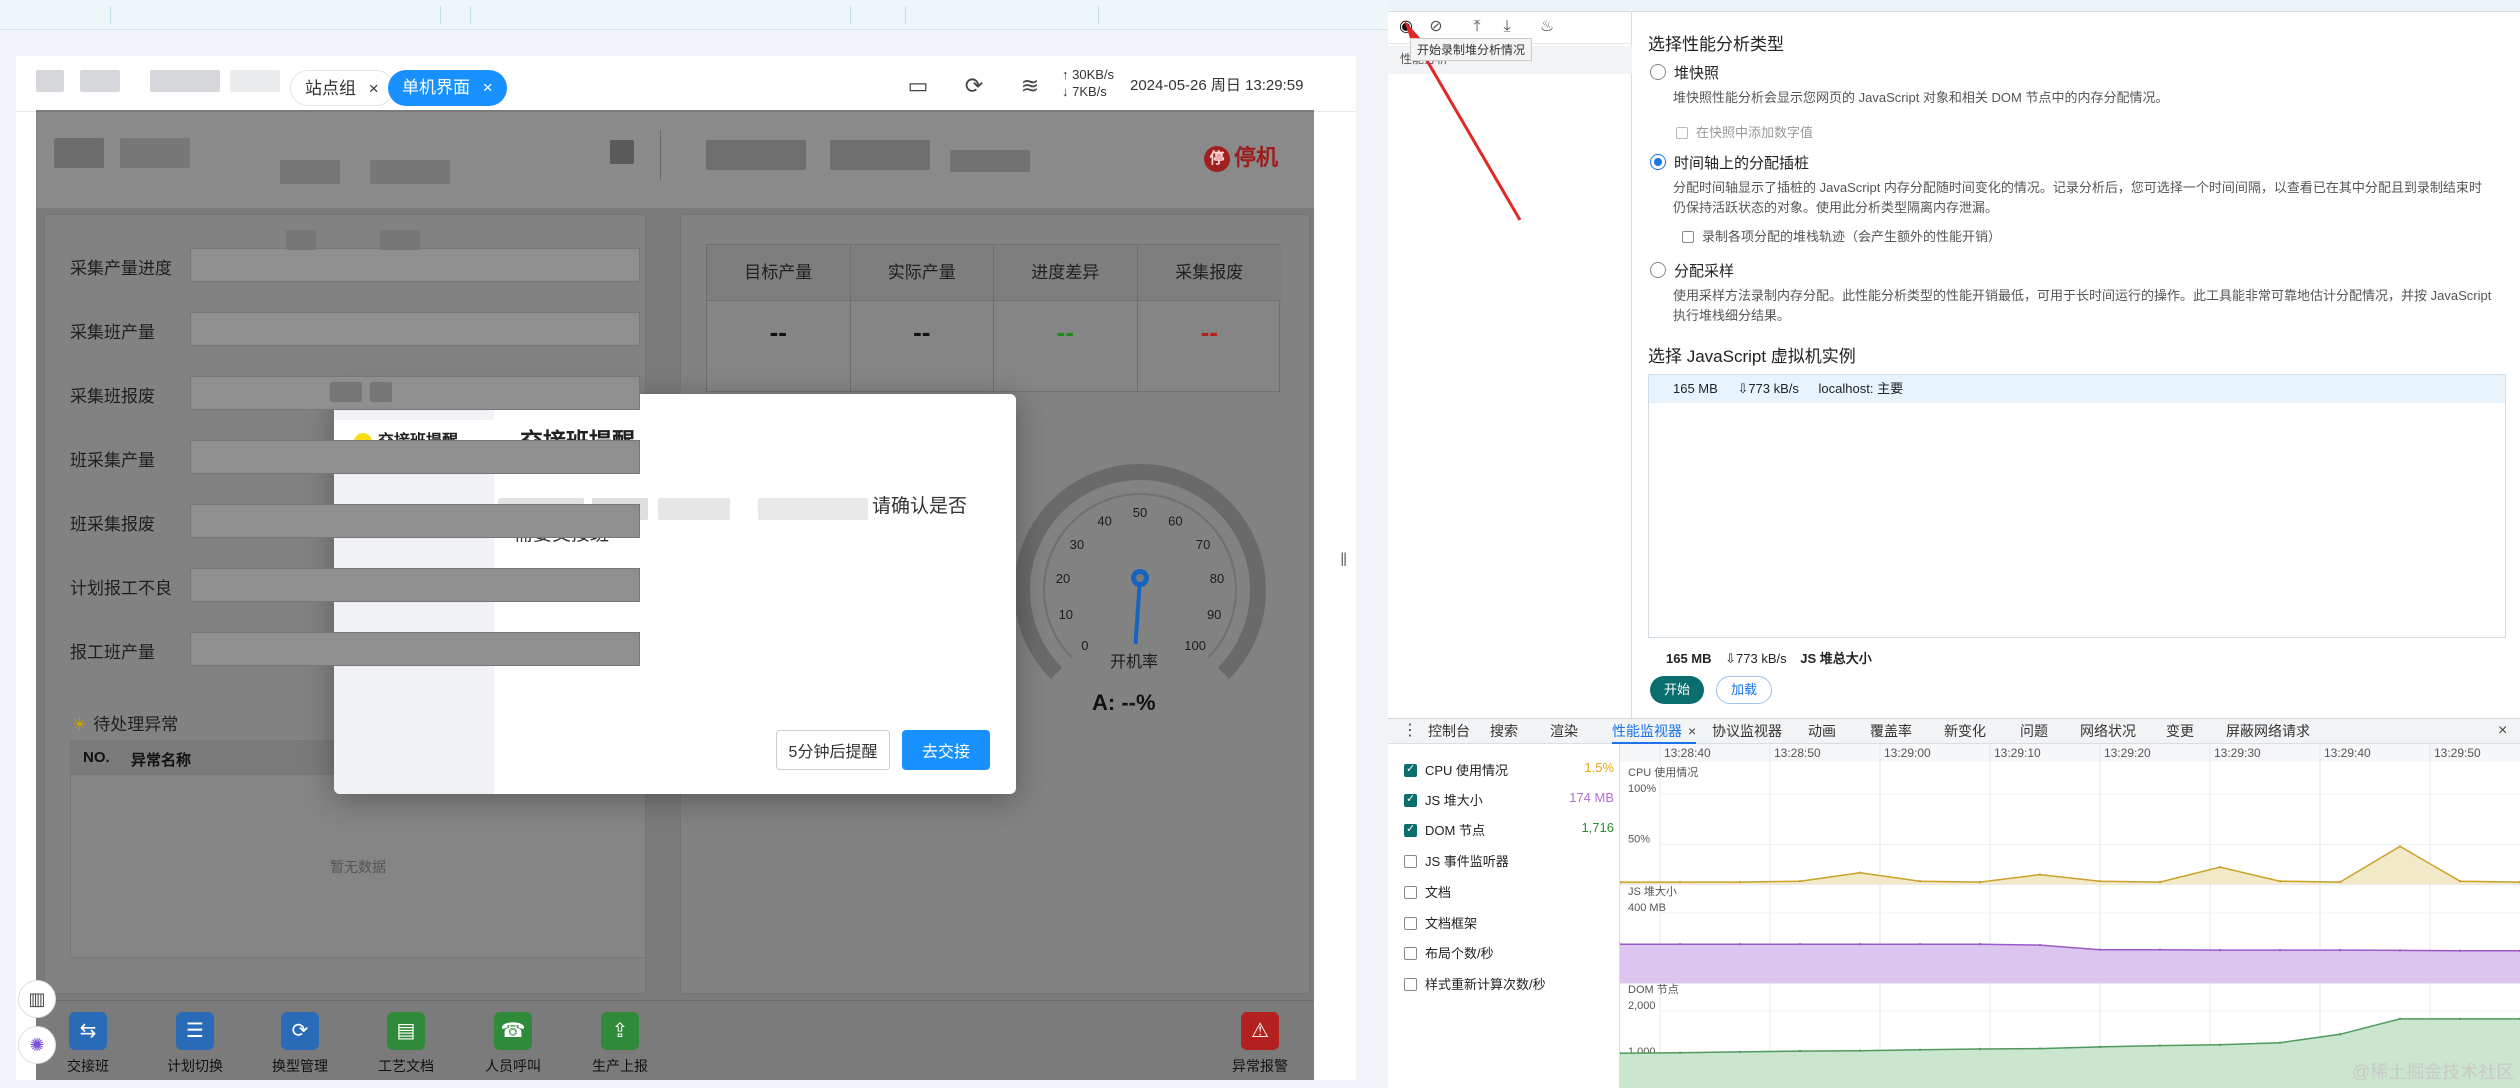 This screenshot has width=2520, height=1088. What do you see at coordinates (1455, 830) in the screenshot?
I see `metric-label: DOM 节点` at bounding box center [1455, 830].